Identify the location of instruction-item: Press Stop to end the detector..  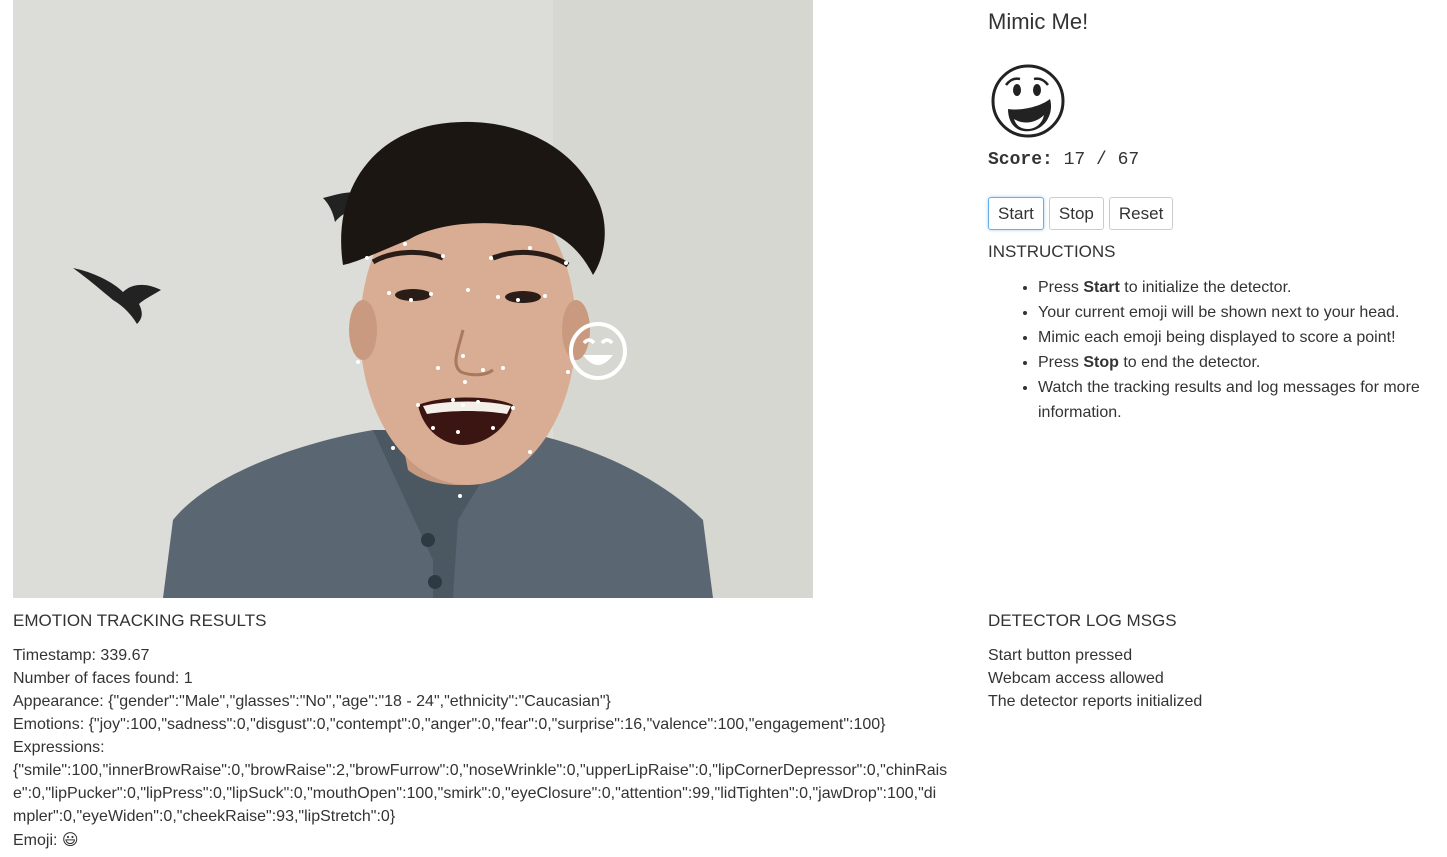
(1238, 362).